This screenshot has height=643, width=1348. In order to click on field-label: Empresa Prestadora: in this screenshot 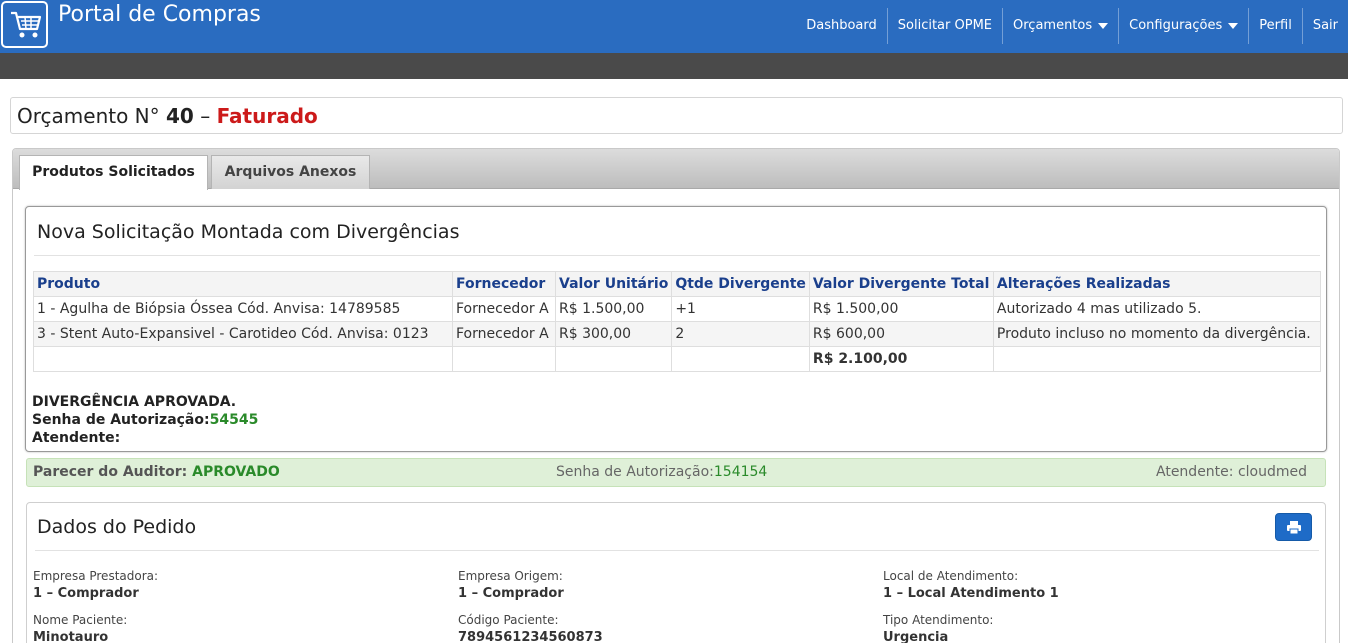, I will do `click(96, 576)`.